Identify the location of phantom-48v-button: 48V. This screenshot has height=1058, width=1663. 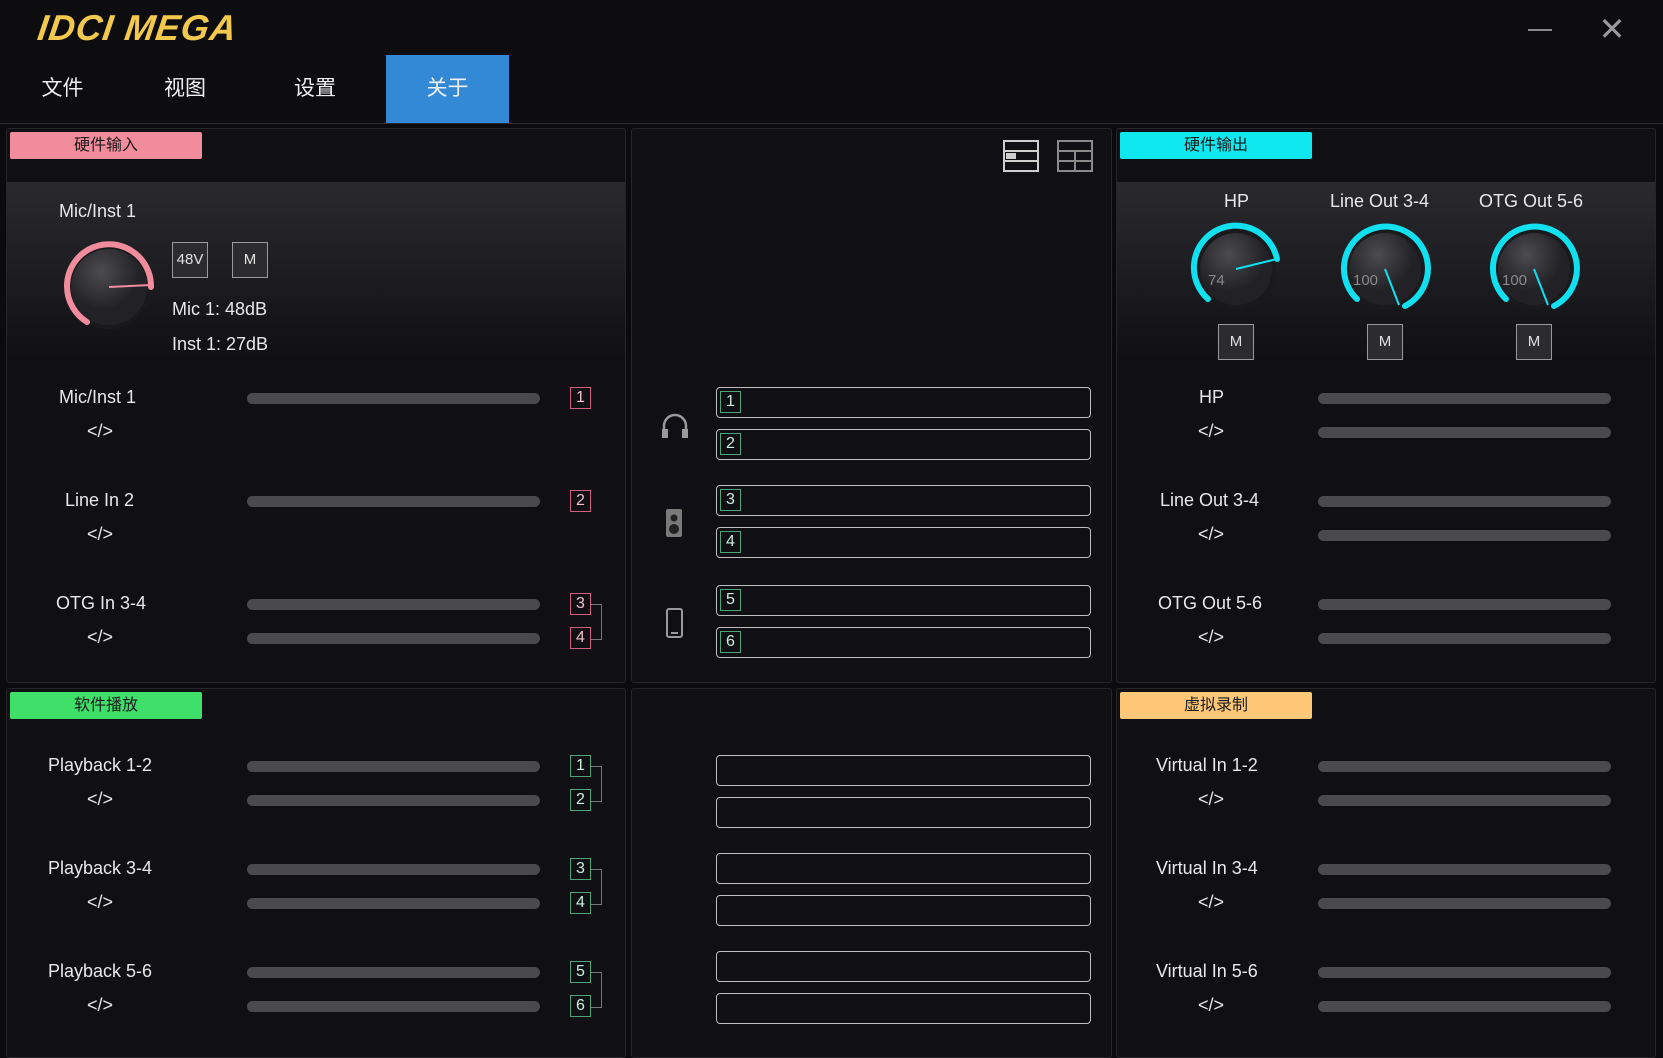
(190, 260).